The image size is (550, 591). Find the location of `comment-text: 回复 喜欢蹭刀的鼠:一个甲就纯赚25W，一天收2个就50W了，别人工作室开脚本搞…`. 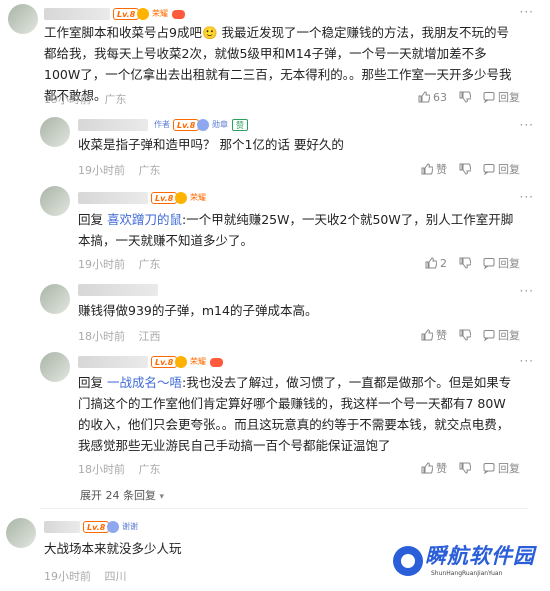

comment-text: 回复 喜欢蹭刀的鼠:一个甲就纯赚25W，一天收2个就50W了，别人工作室开脚本搞… is located at coordinates (298, 230).